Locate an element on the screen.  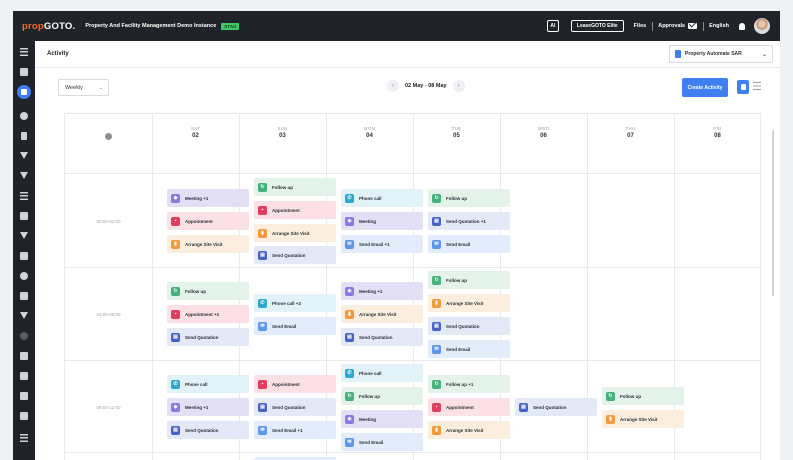
calendar-icon is located at coordinates (24, 92).